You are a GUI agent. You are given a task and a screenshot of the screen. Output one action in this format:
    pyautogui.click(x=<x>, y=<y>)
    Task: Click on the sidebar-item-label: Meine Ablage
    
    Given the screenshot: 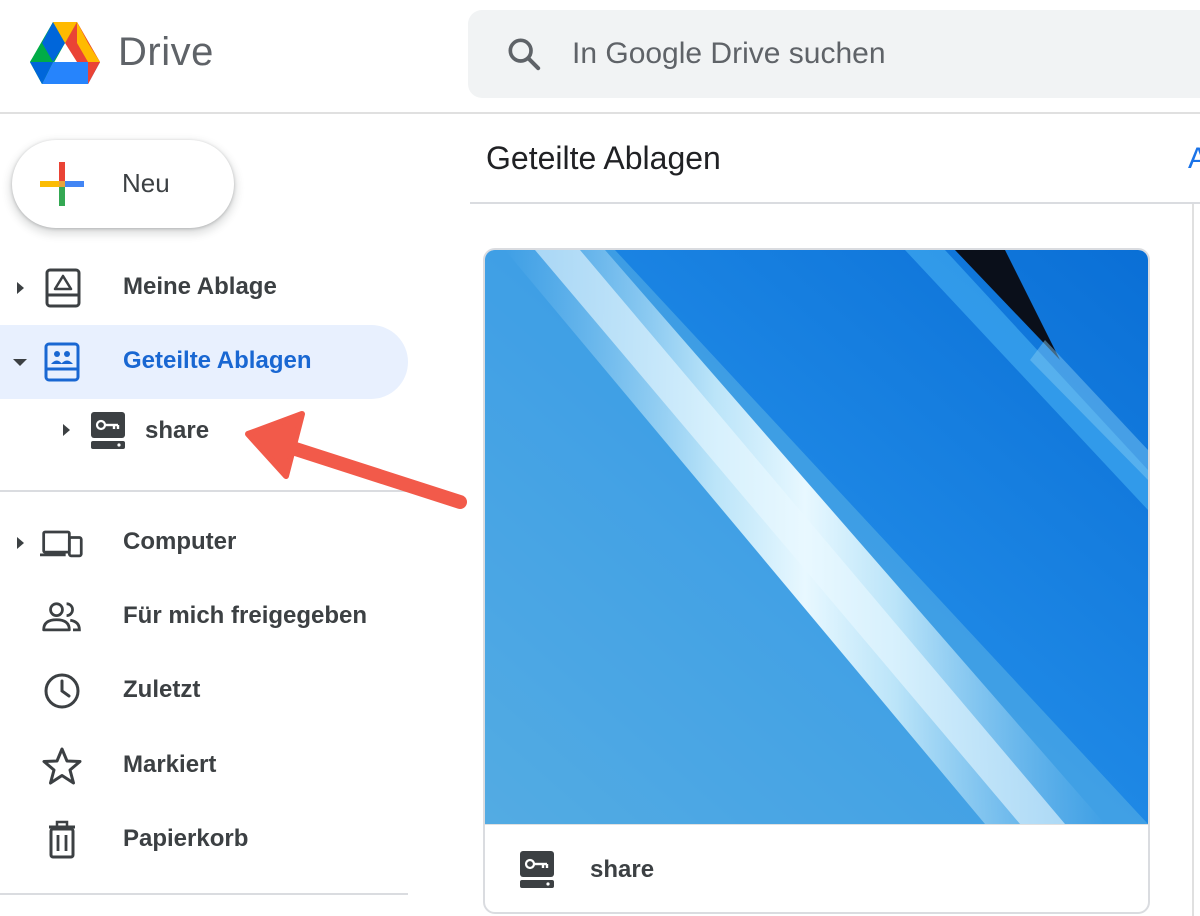 What is the action you would take?
    pyautogui.click(x=200, y=286)
    